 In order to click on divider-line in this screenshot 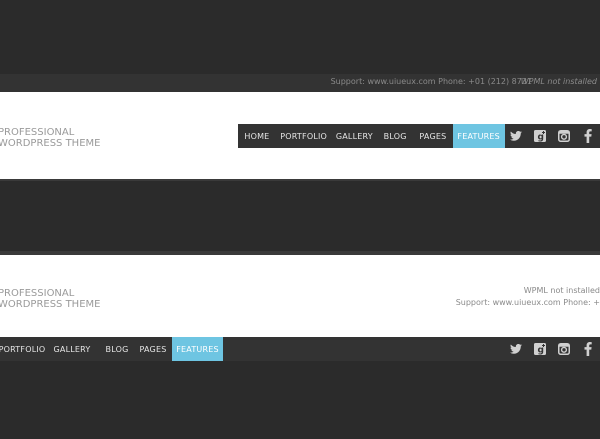, I will do `click(300, 180)`.